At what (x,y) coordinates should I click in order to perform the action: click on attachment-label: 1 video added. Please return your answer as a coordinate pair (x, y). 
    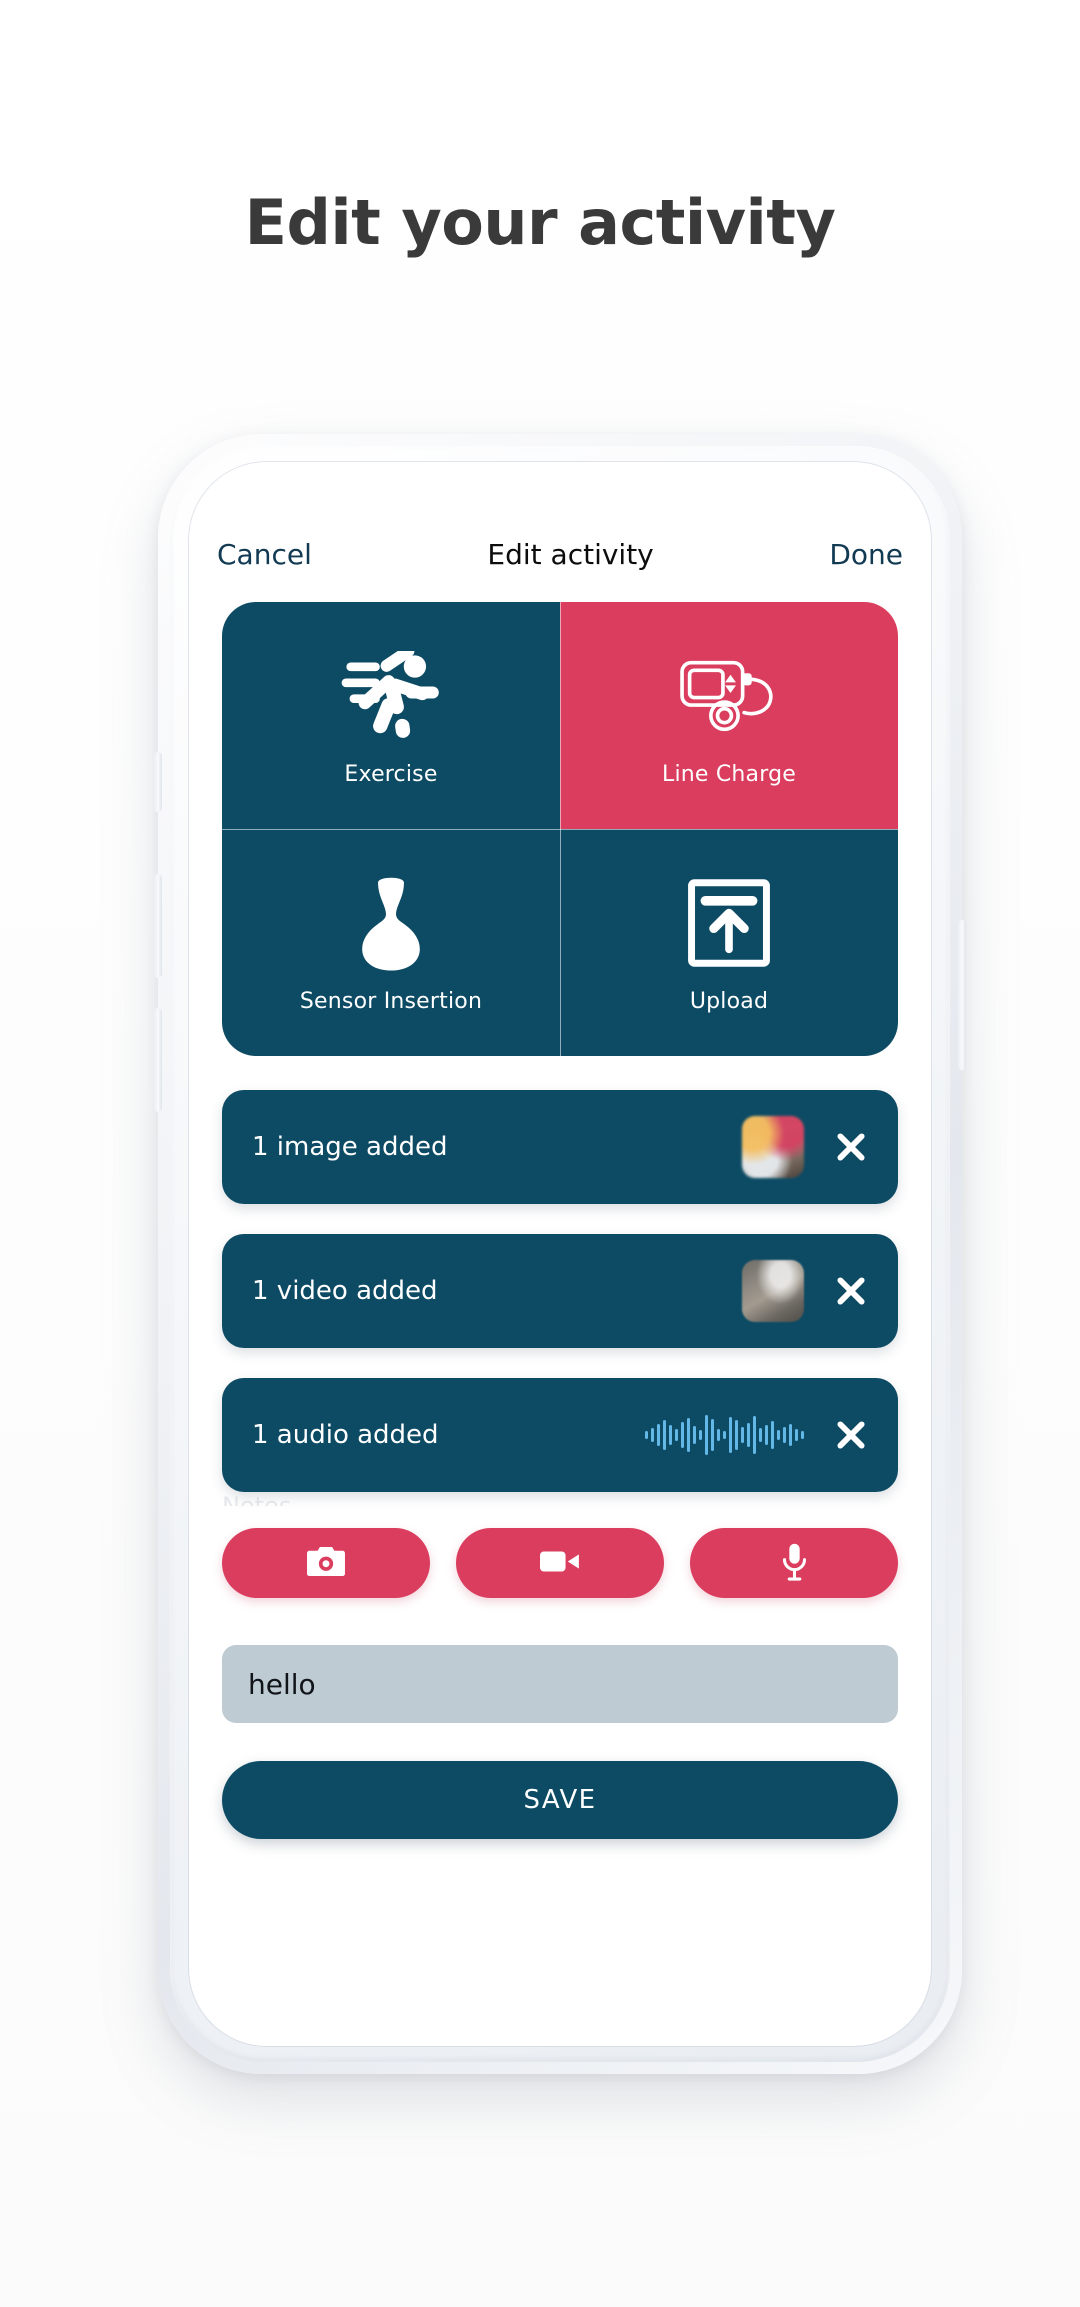
    Looking at the image, I should click on (345, 1291).